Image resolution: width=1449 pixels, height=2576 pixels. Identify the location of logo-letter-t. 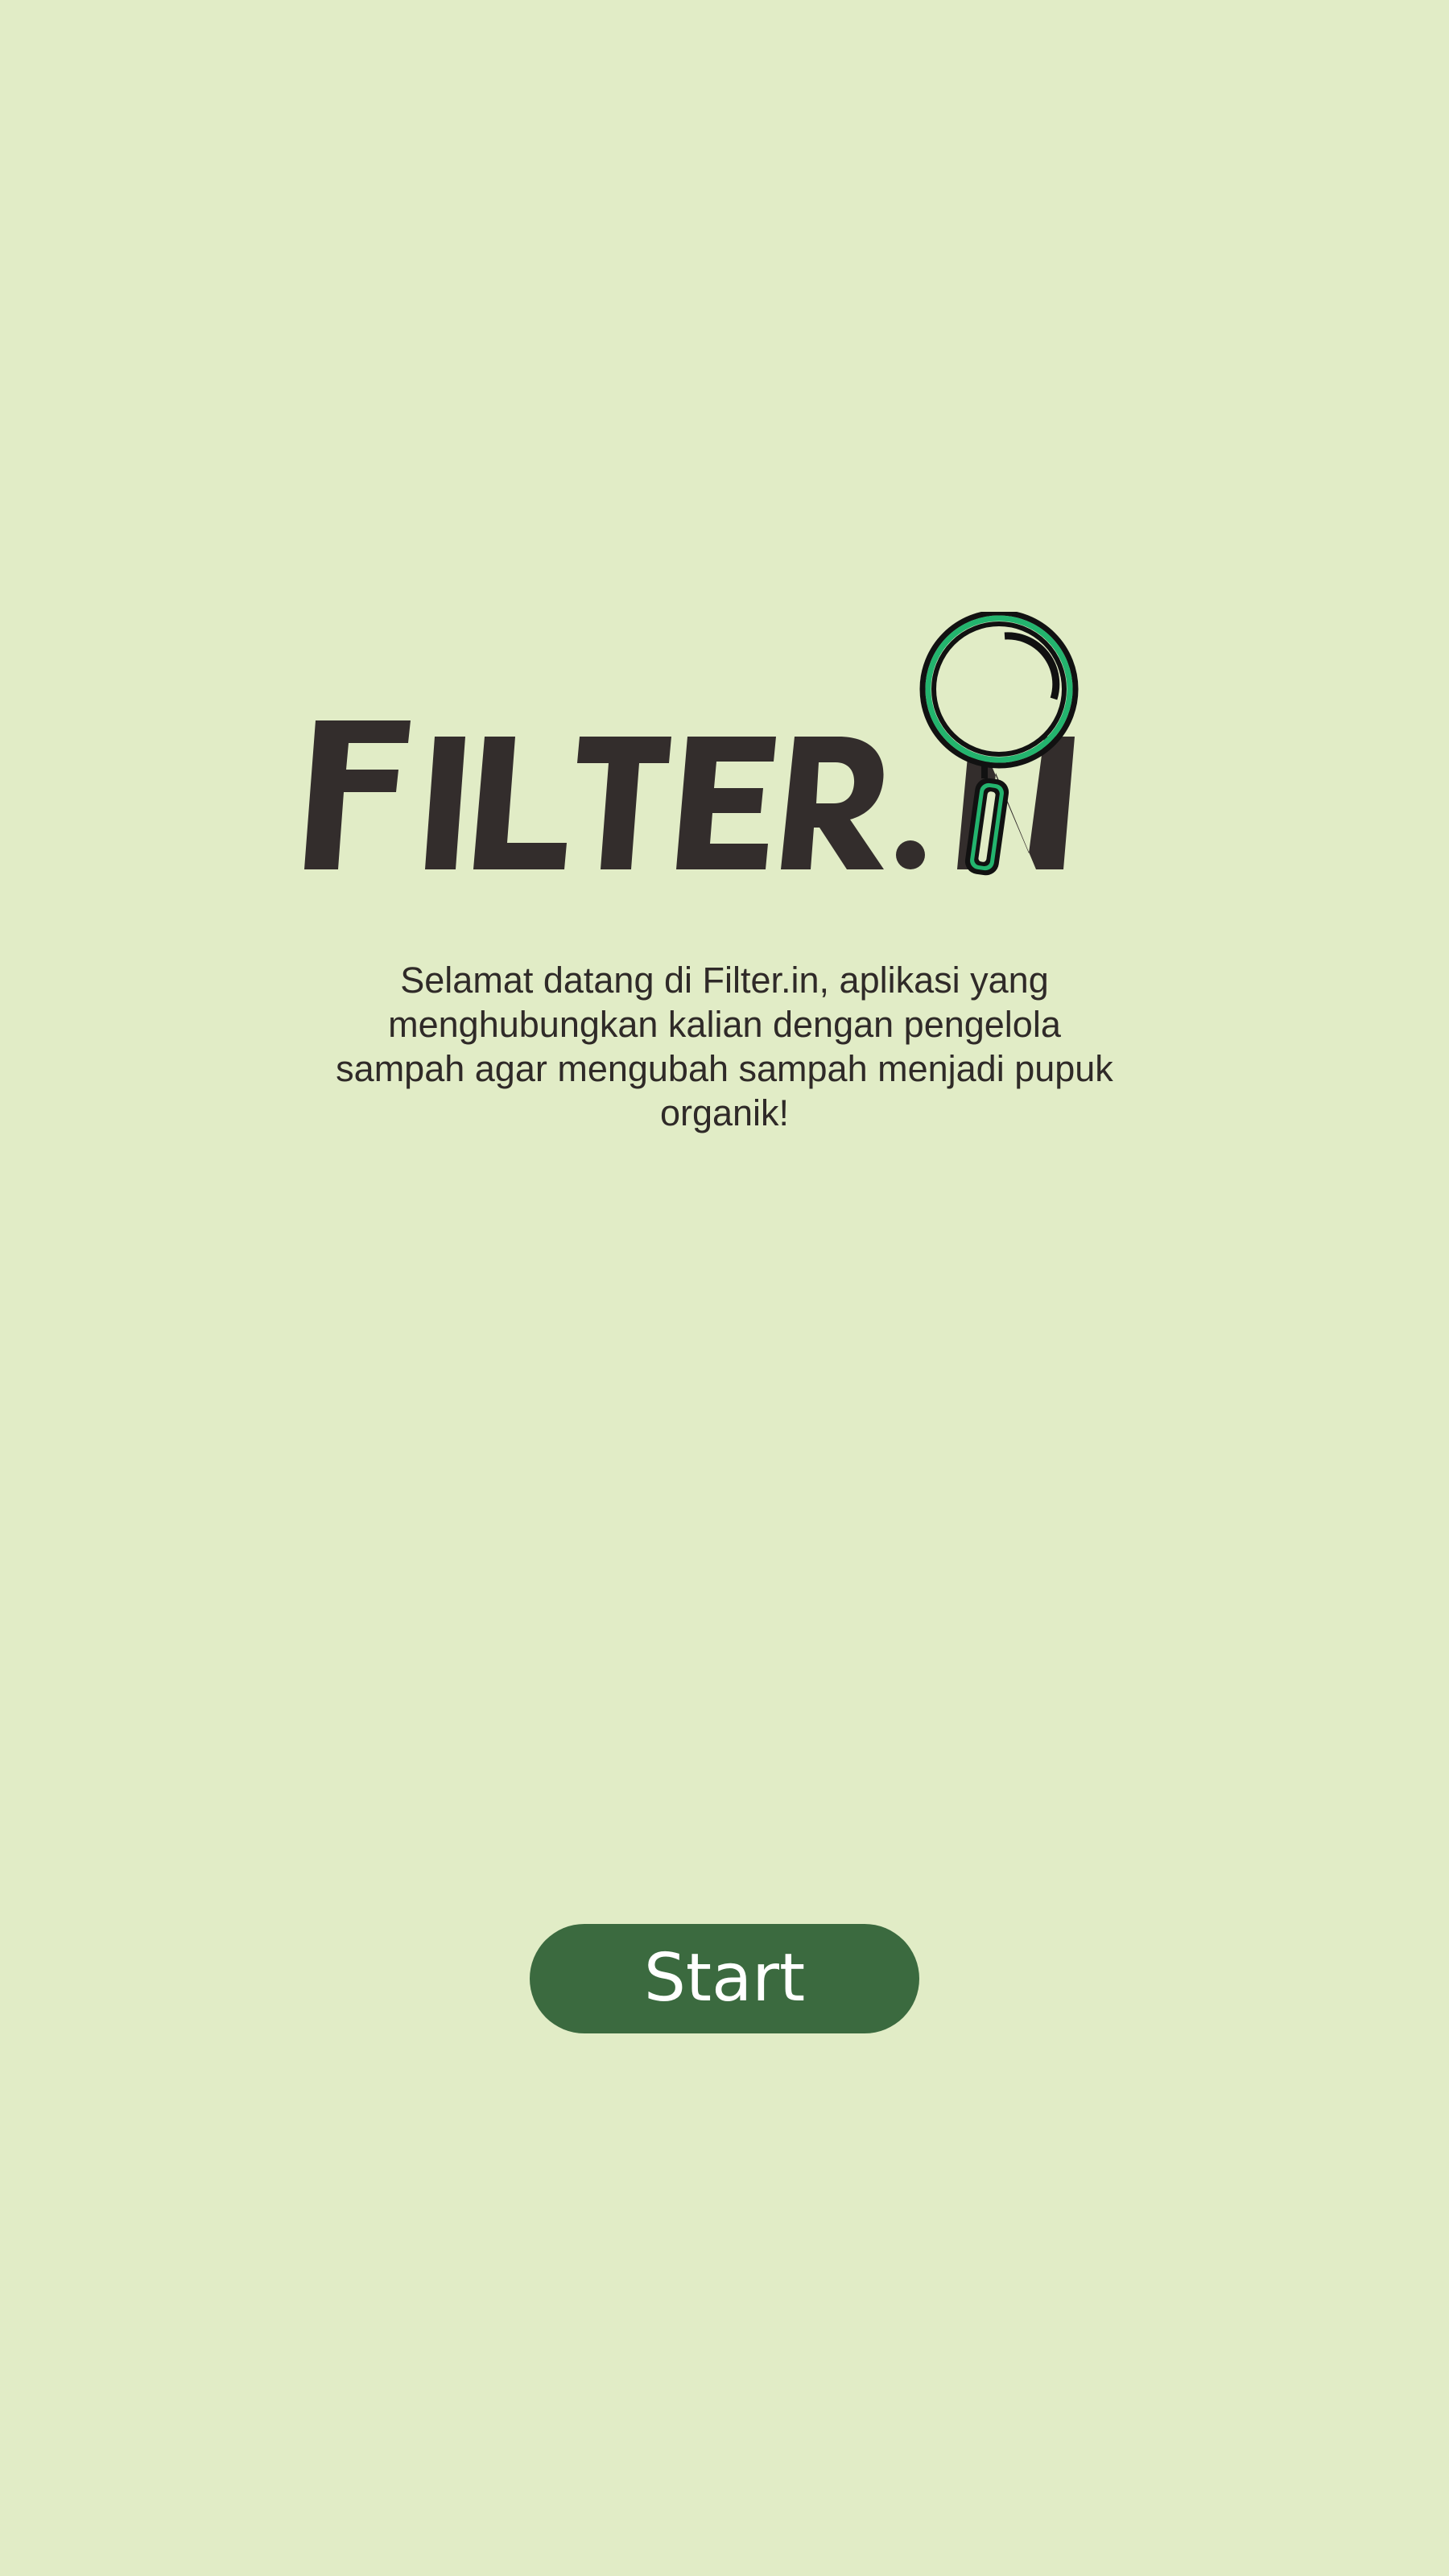
(624, 803).